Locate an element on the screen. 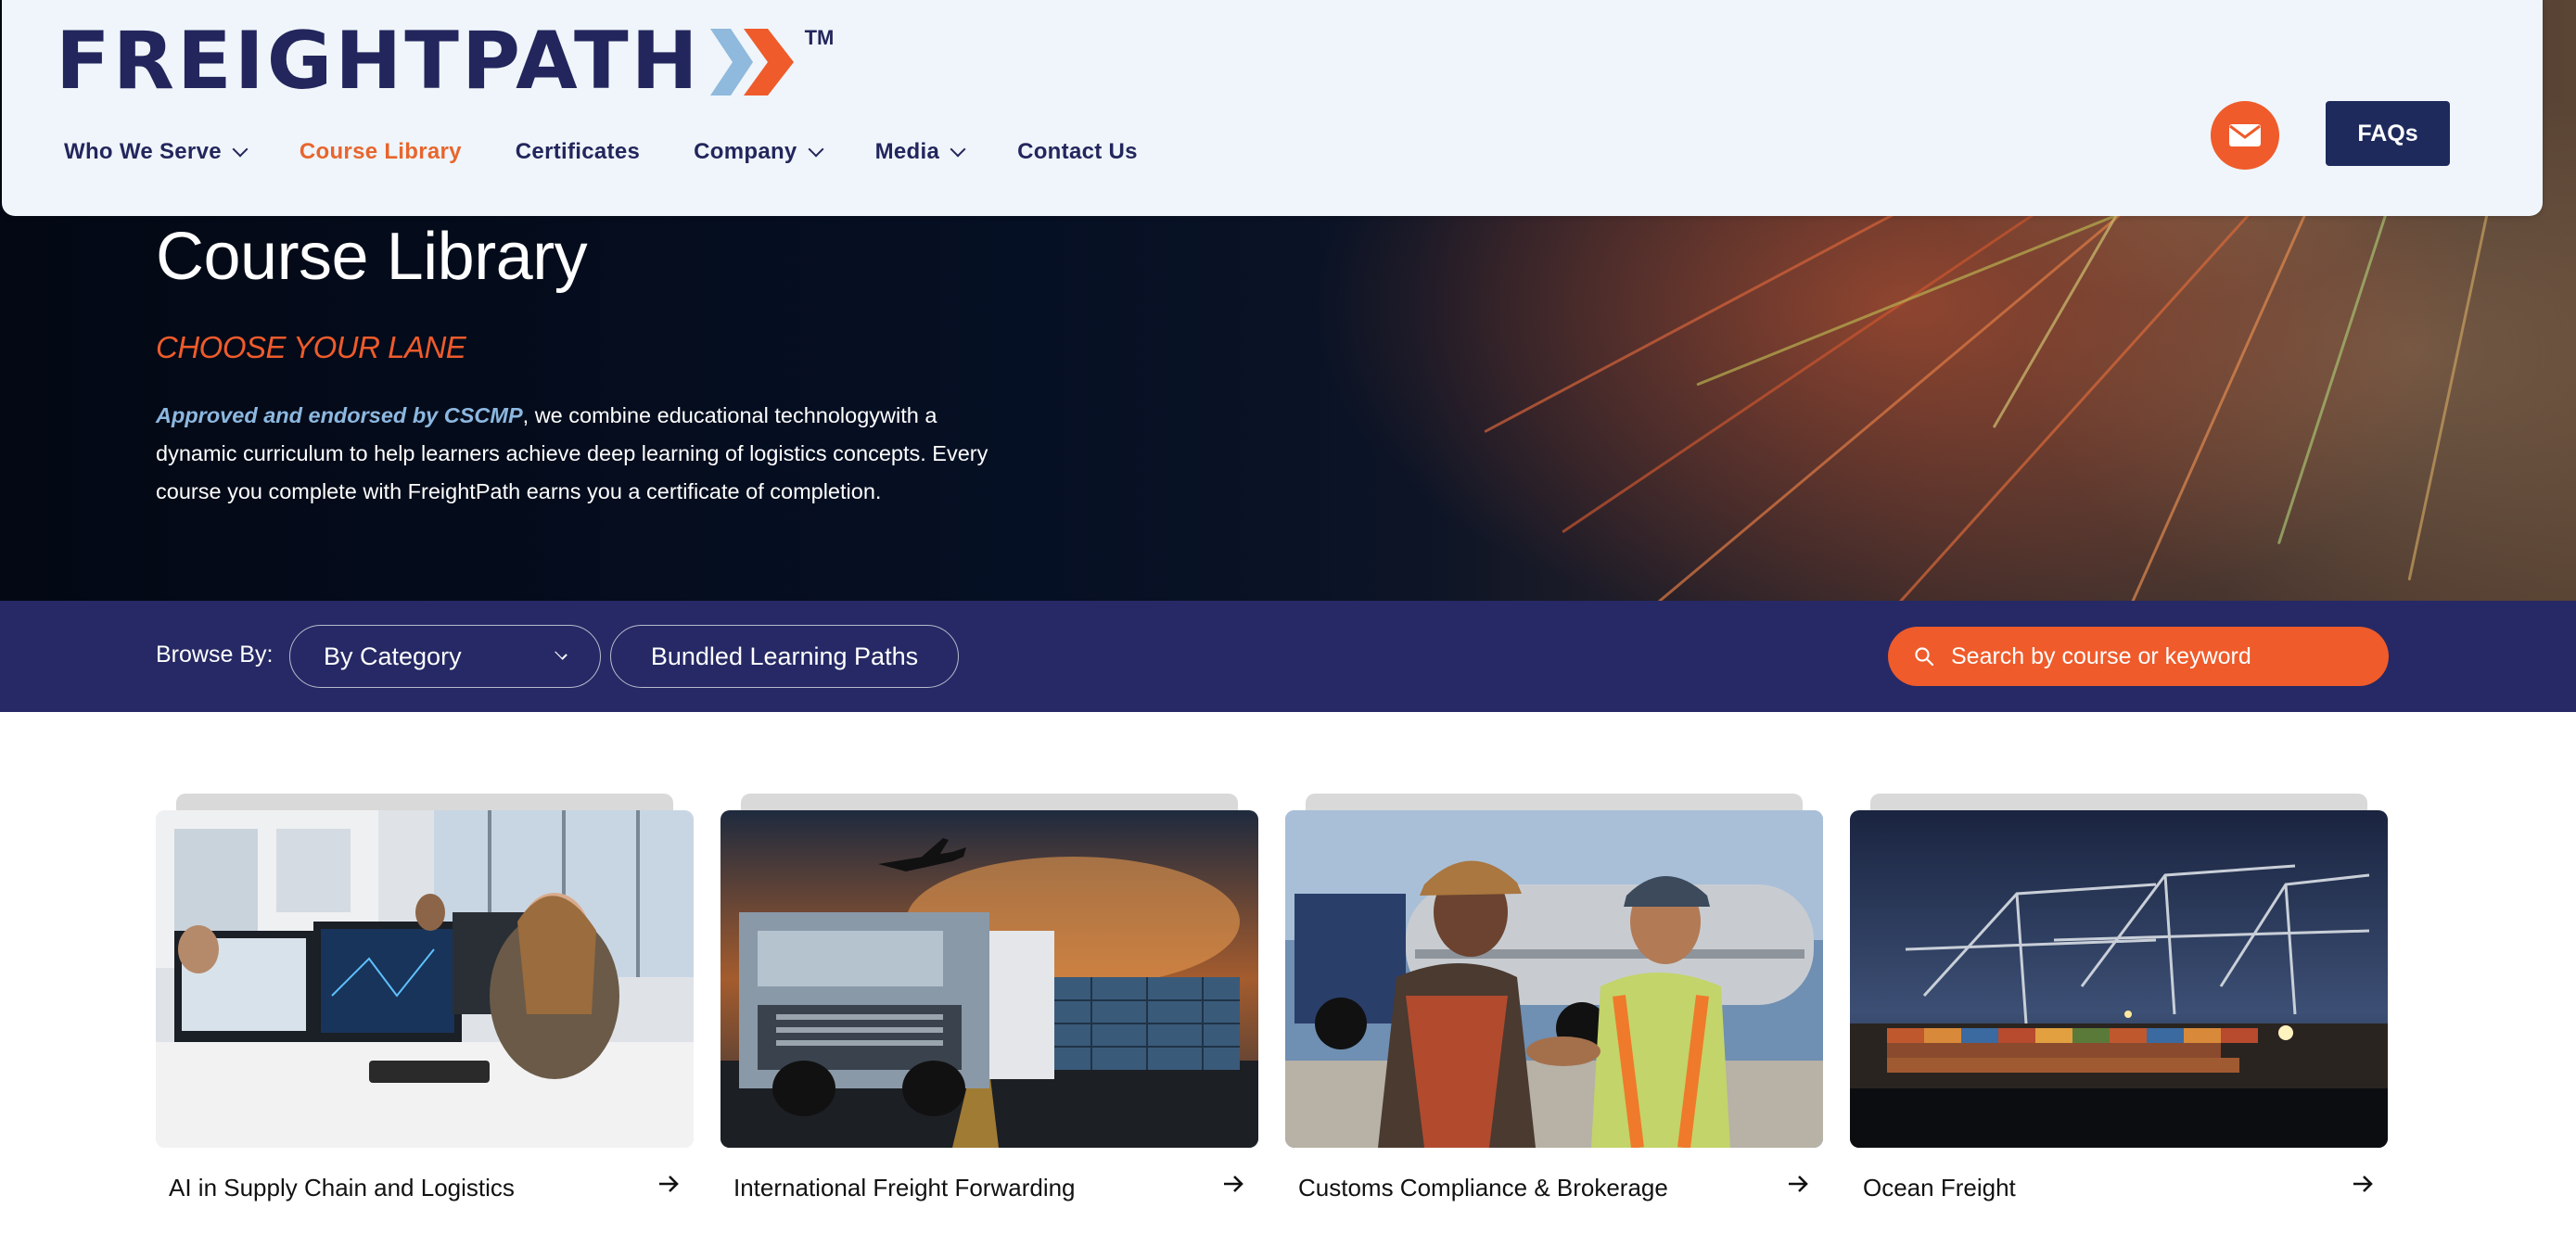 The height and width of the screenshot is (1246, 2576). nav-who-we-serve: Who We Serve is located at coordinates (156, 152).